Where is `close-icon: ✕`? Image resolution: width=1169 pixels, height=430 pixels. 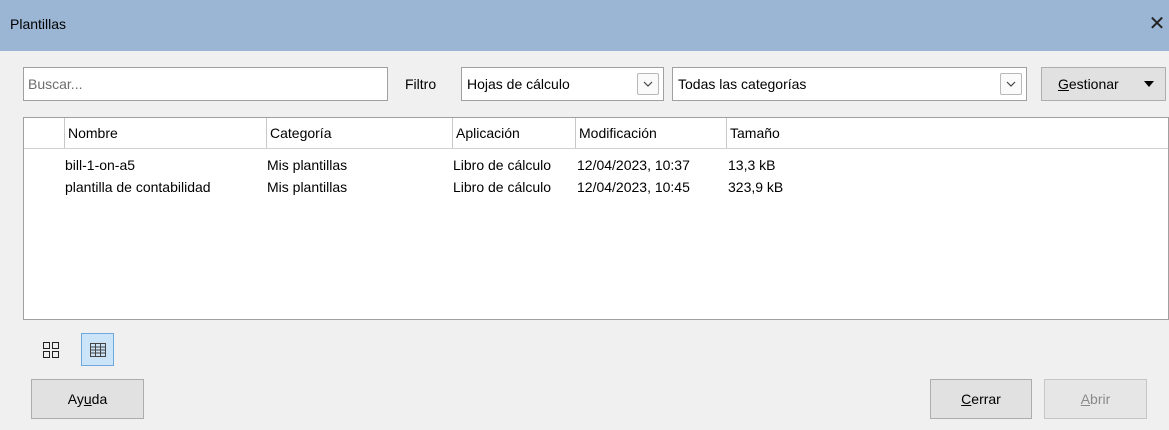
close-icon: ✕ is located at coordinates (1157, 23).